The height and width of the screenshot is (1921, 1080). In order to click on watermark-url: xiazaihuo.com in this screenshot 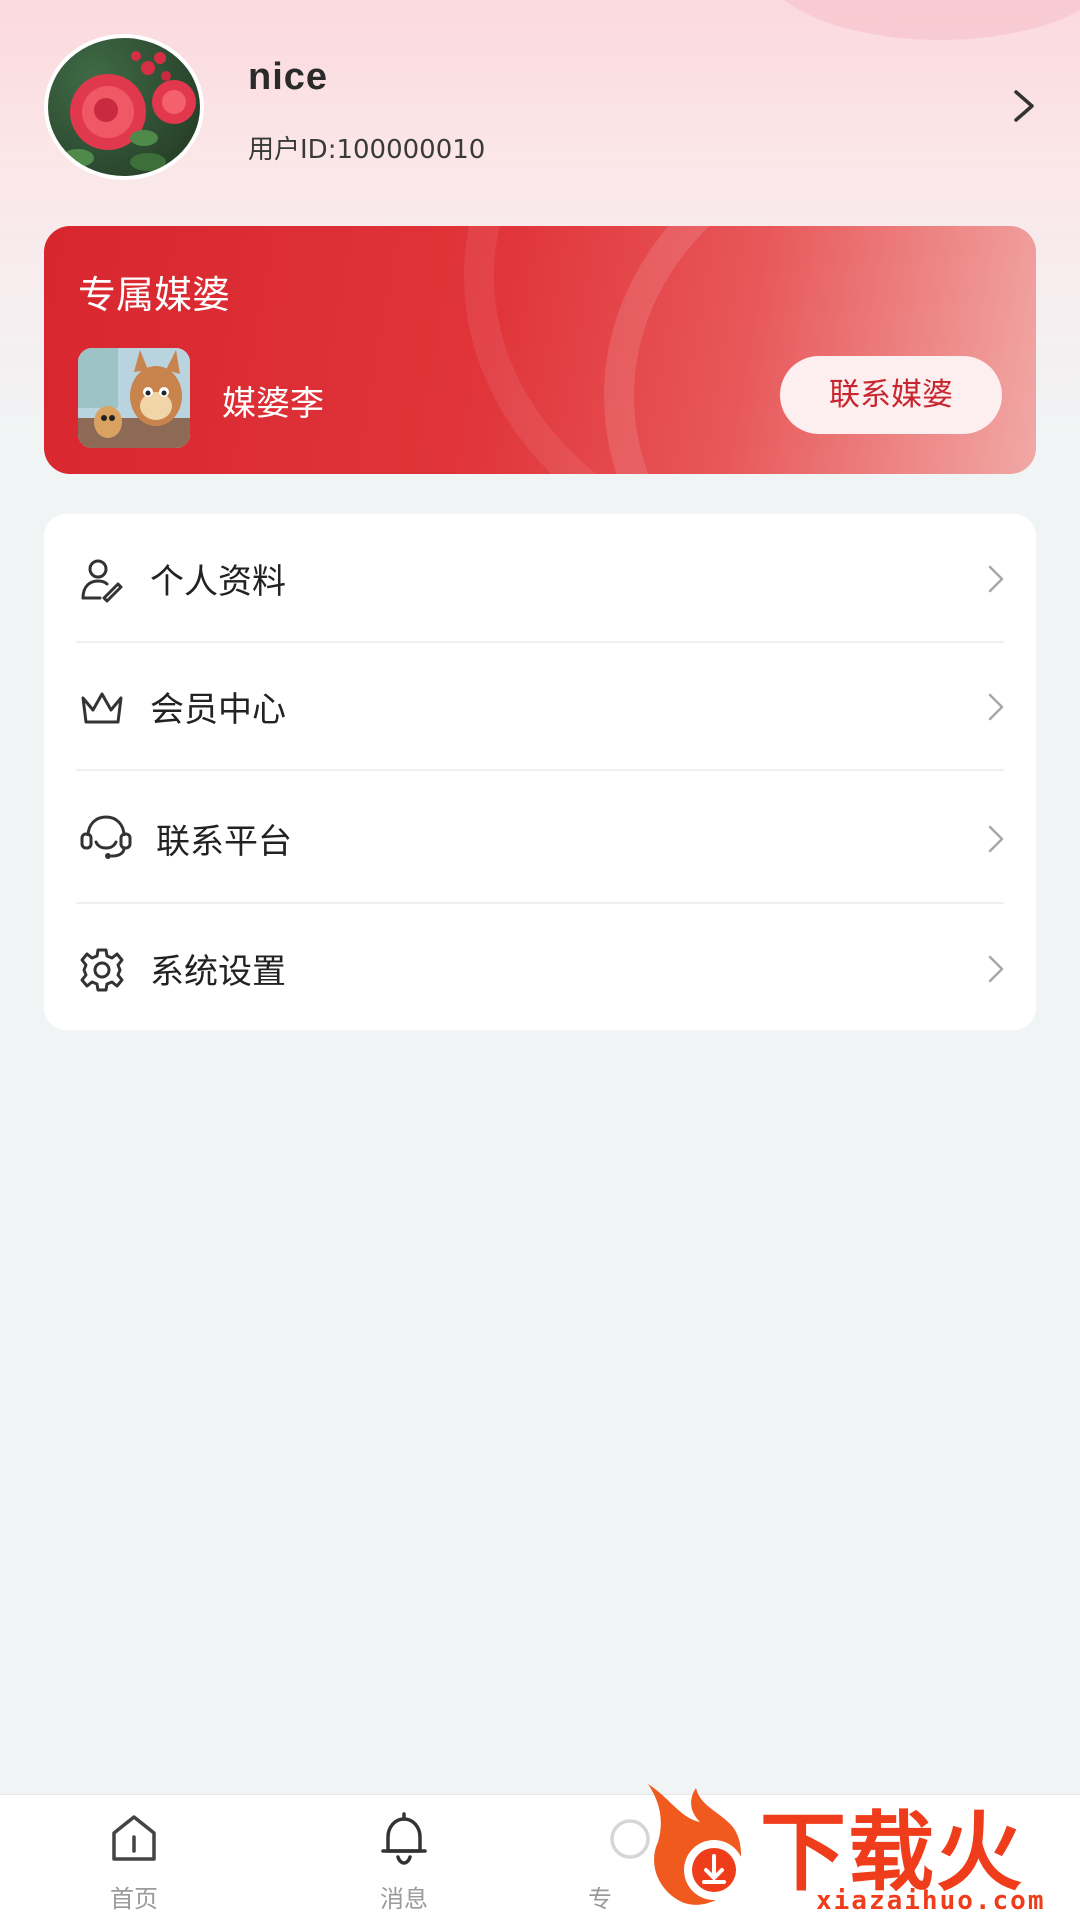, I will do `click(931, 1901)`.